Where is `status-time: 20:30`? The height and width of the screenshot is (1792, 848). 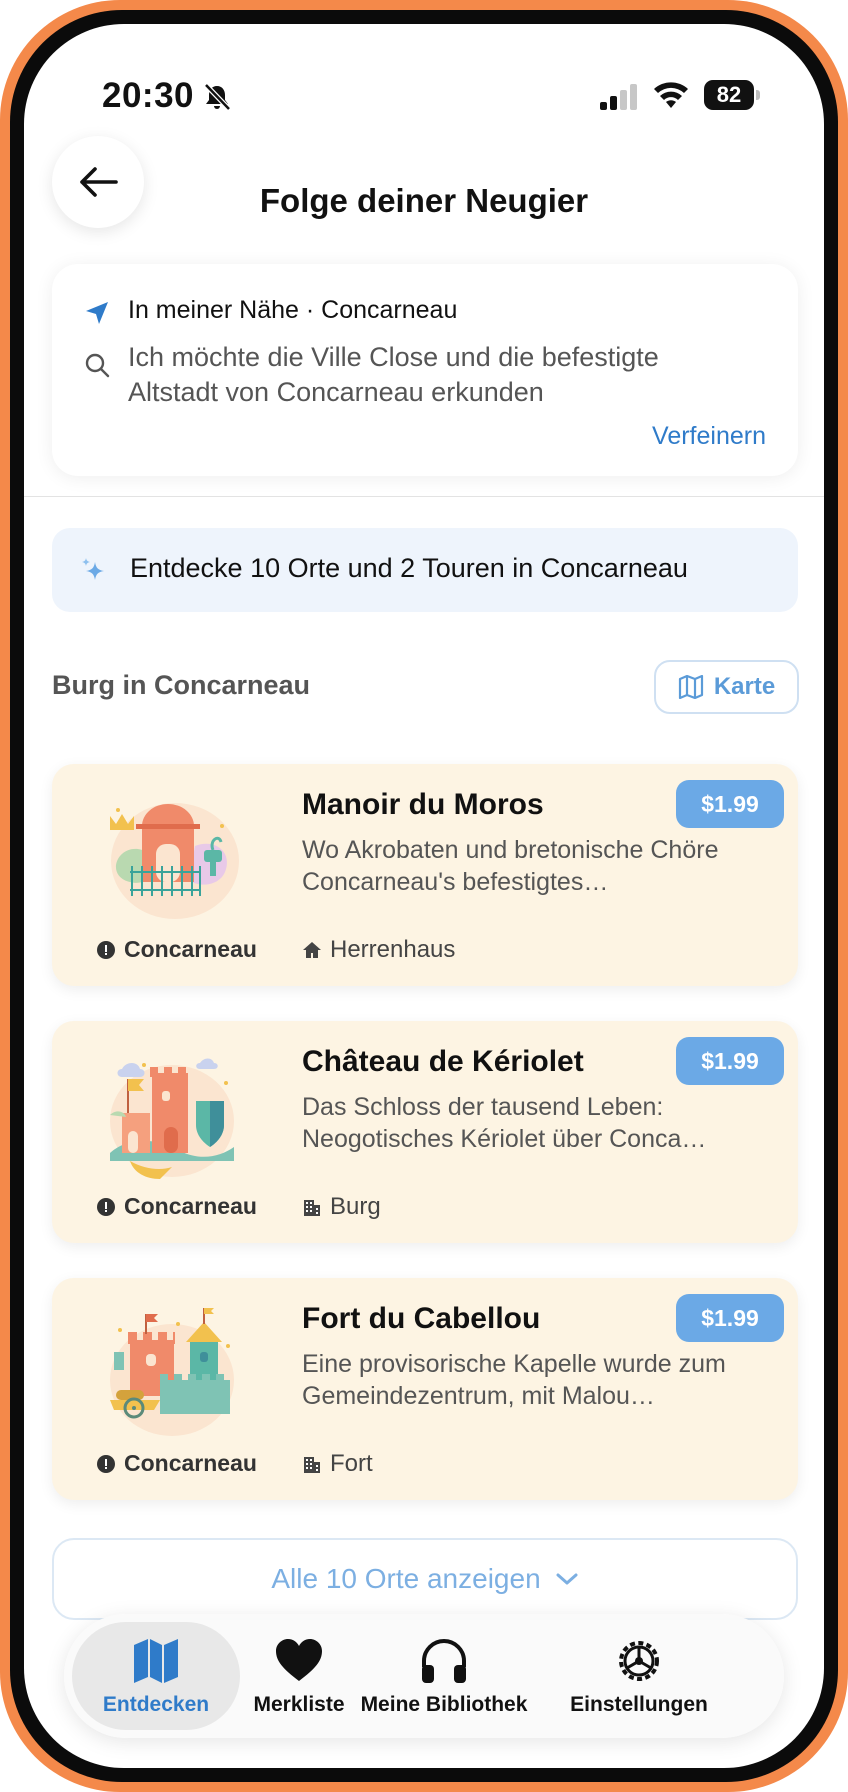 status-time: 20:30 is located at coordinates (148, 95).